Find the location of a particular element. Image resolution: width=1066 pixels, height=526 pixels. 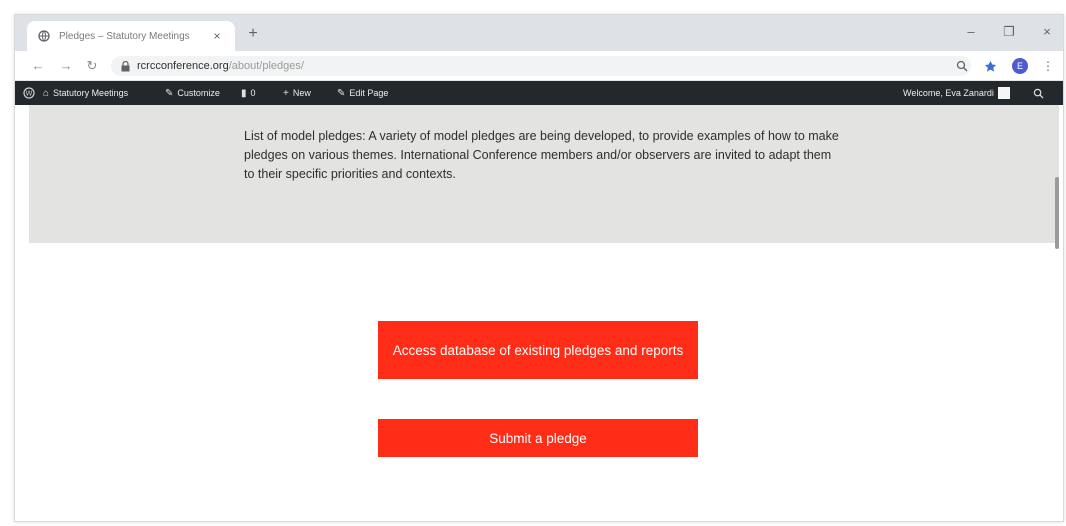

adminbar-account: Welcome, Eva Zanardi is located at coordinates (956, 93).